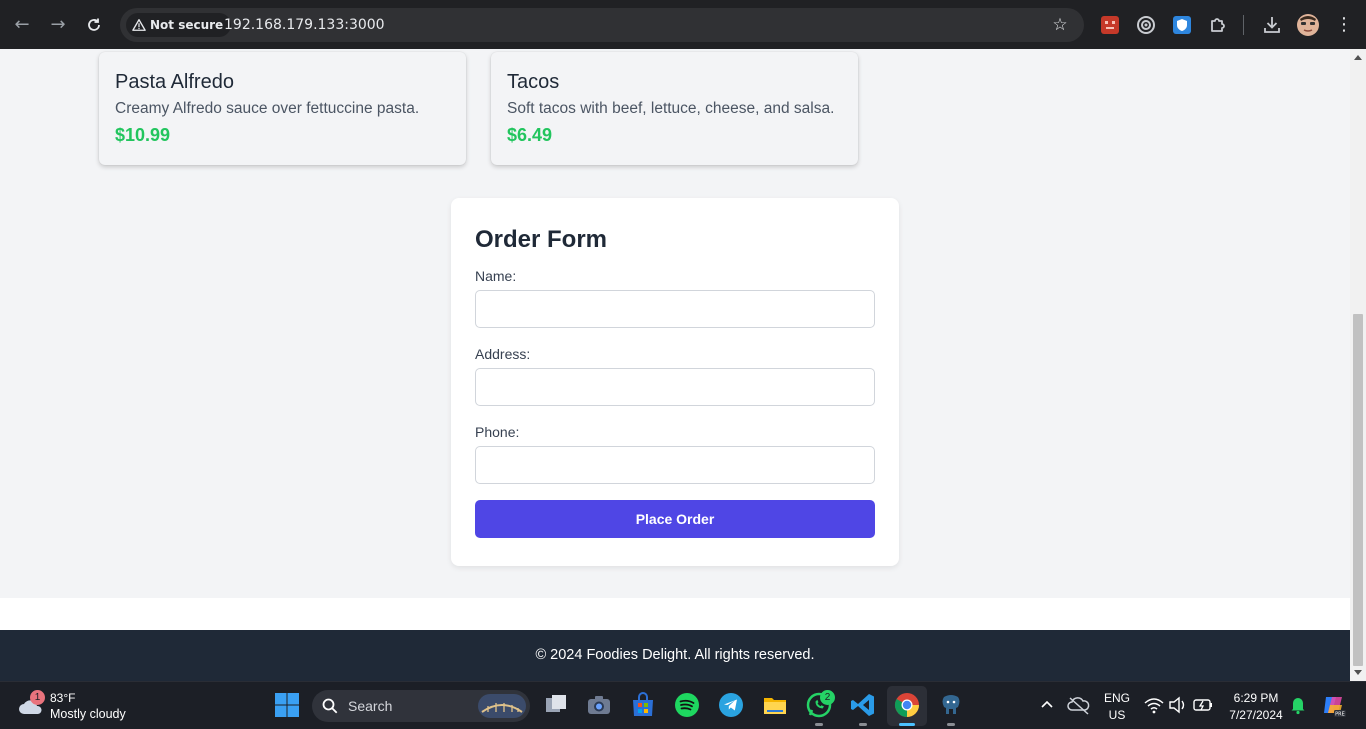 This screenshot has height=729, width=1366. I want to click on chrome-icon, so click(907, 705).